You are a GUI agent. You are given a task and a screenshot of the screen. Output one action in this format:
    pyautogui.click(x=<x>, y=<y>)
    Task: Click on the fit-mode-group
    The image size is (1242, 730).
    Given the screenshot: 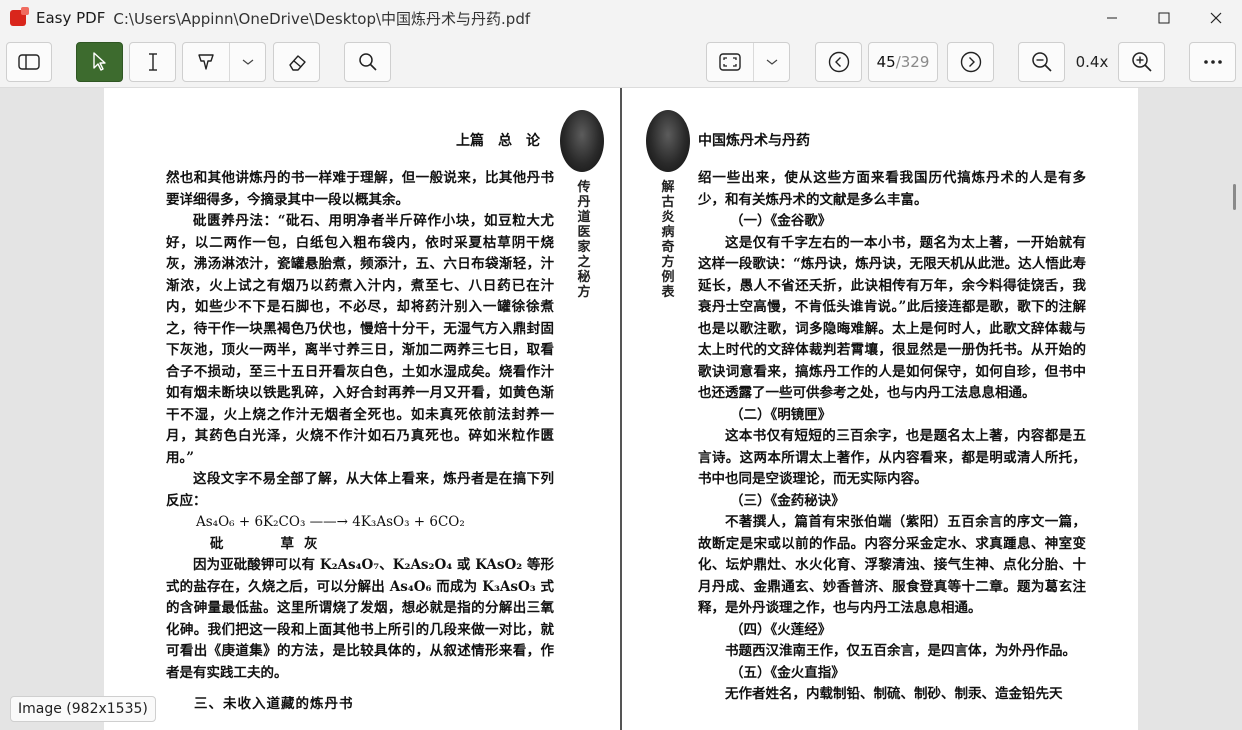 What is the action you would take?
    pyautogui.click(x=748, y=62)
    